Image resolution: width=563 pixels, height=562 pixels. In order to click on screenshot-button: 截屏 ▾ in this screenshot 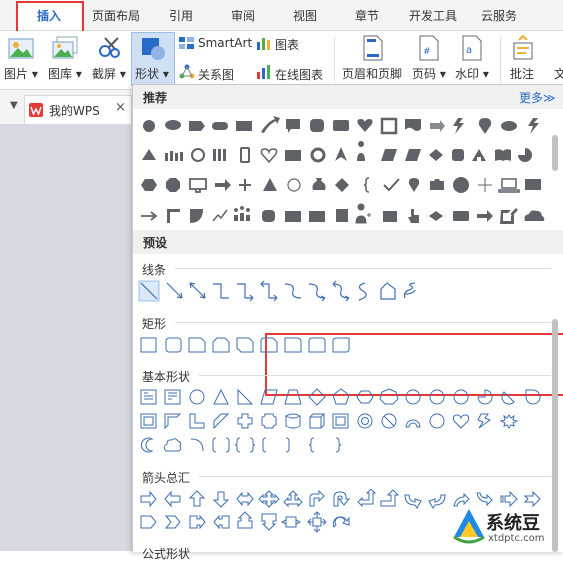, I will do `click(109, 73)`.